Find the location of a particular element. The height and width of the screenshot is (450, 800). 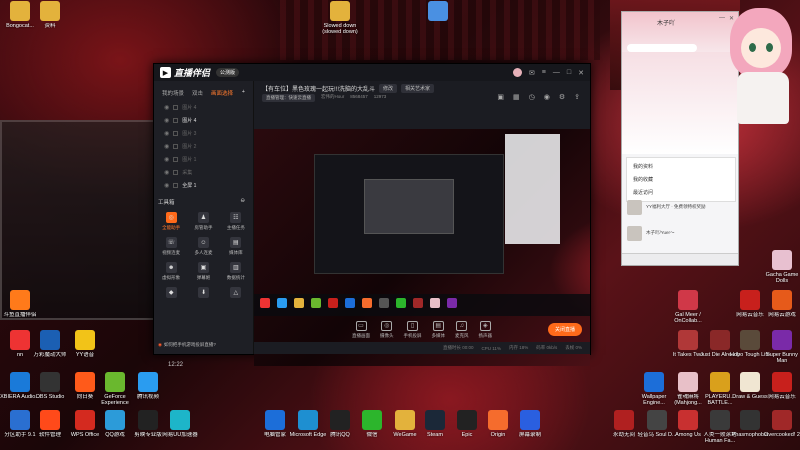

toolbox-item: ♟ 房管助手 is located at coordinates (203, 221).